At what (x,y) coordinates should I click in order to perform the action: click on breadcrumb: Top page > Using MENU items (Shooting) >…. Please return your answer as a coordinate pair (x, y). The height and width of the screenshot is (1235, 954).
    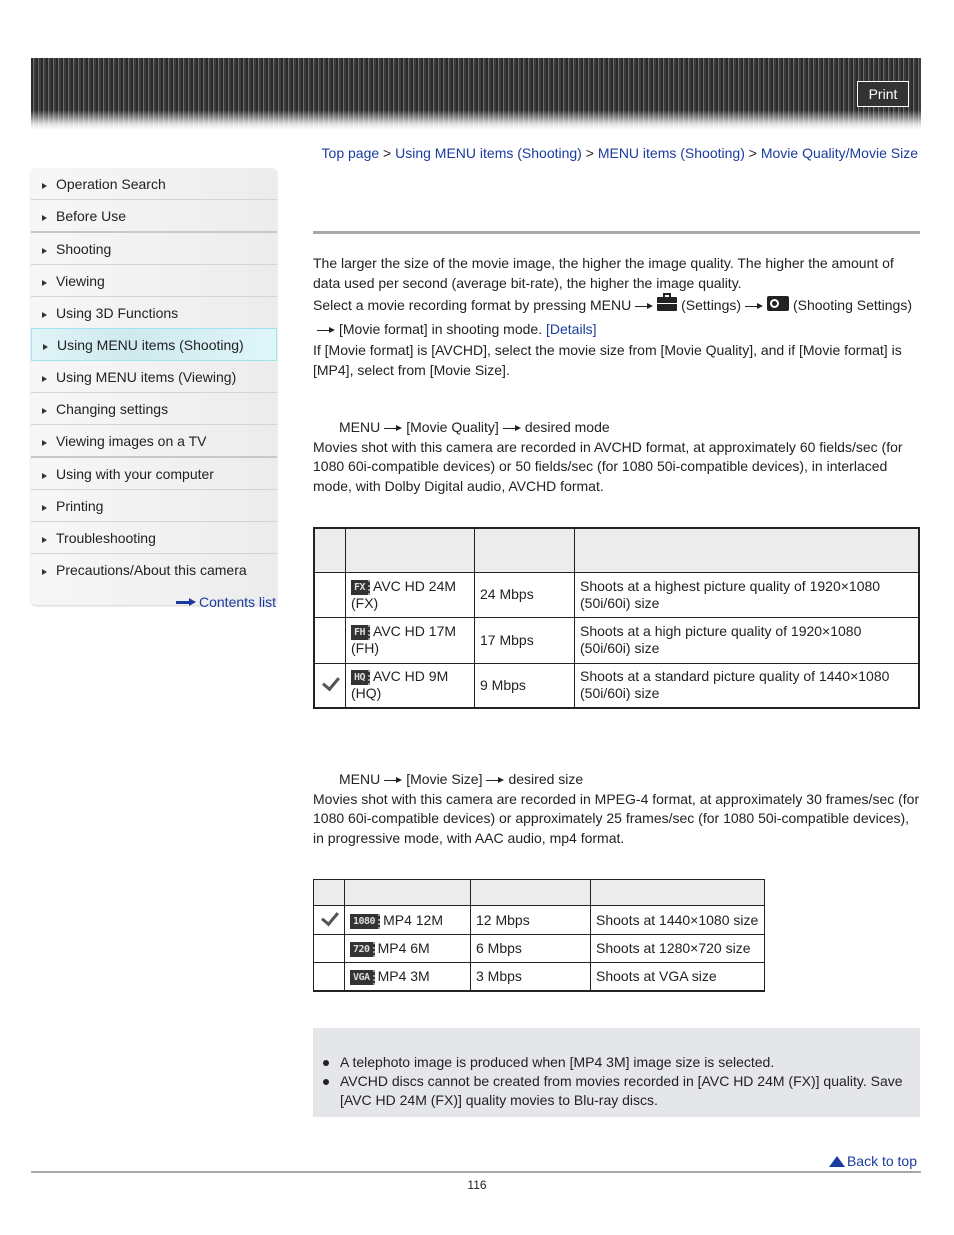
    Looking at the image, I should click on (620, 153).